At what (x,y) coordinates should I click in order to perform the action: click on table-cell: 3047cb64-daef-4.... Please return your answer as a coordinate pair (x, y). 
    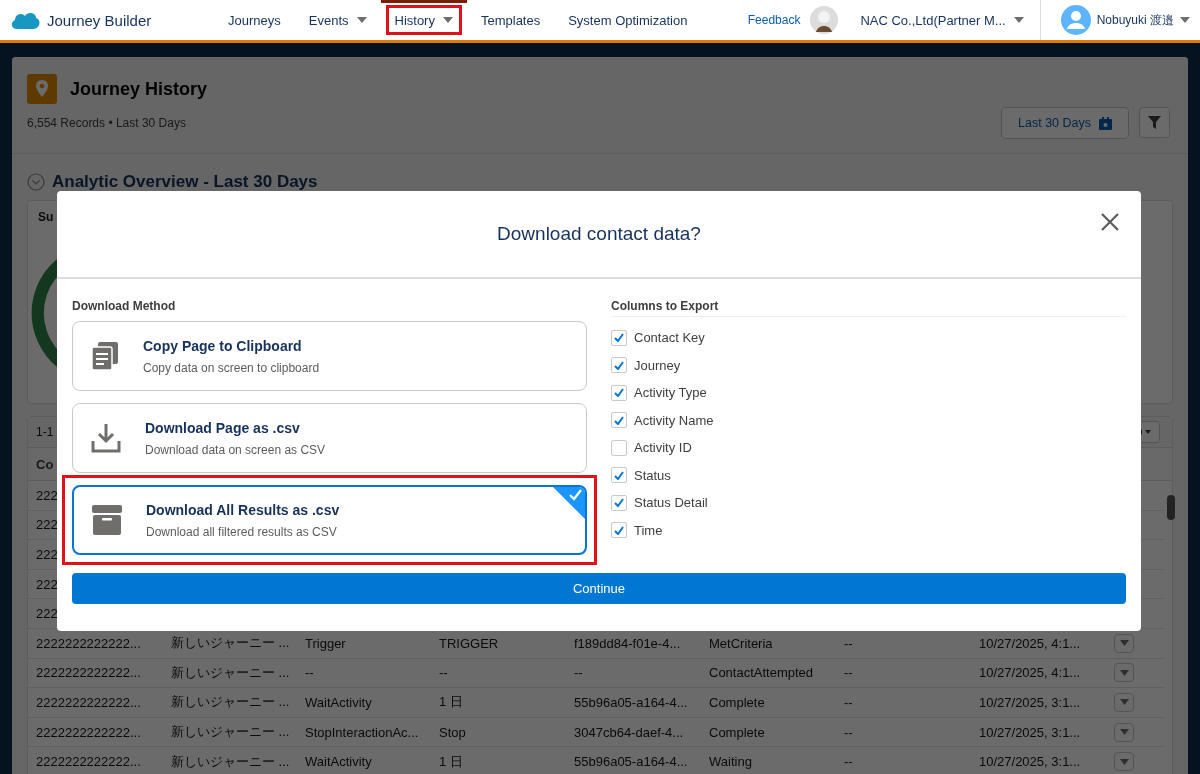
    Looking at the image, I should click on (629, 732).